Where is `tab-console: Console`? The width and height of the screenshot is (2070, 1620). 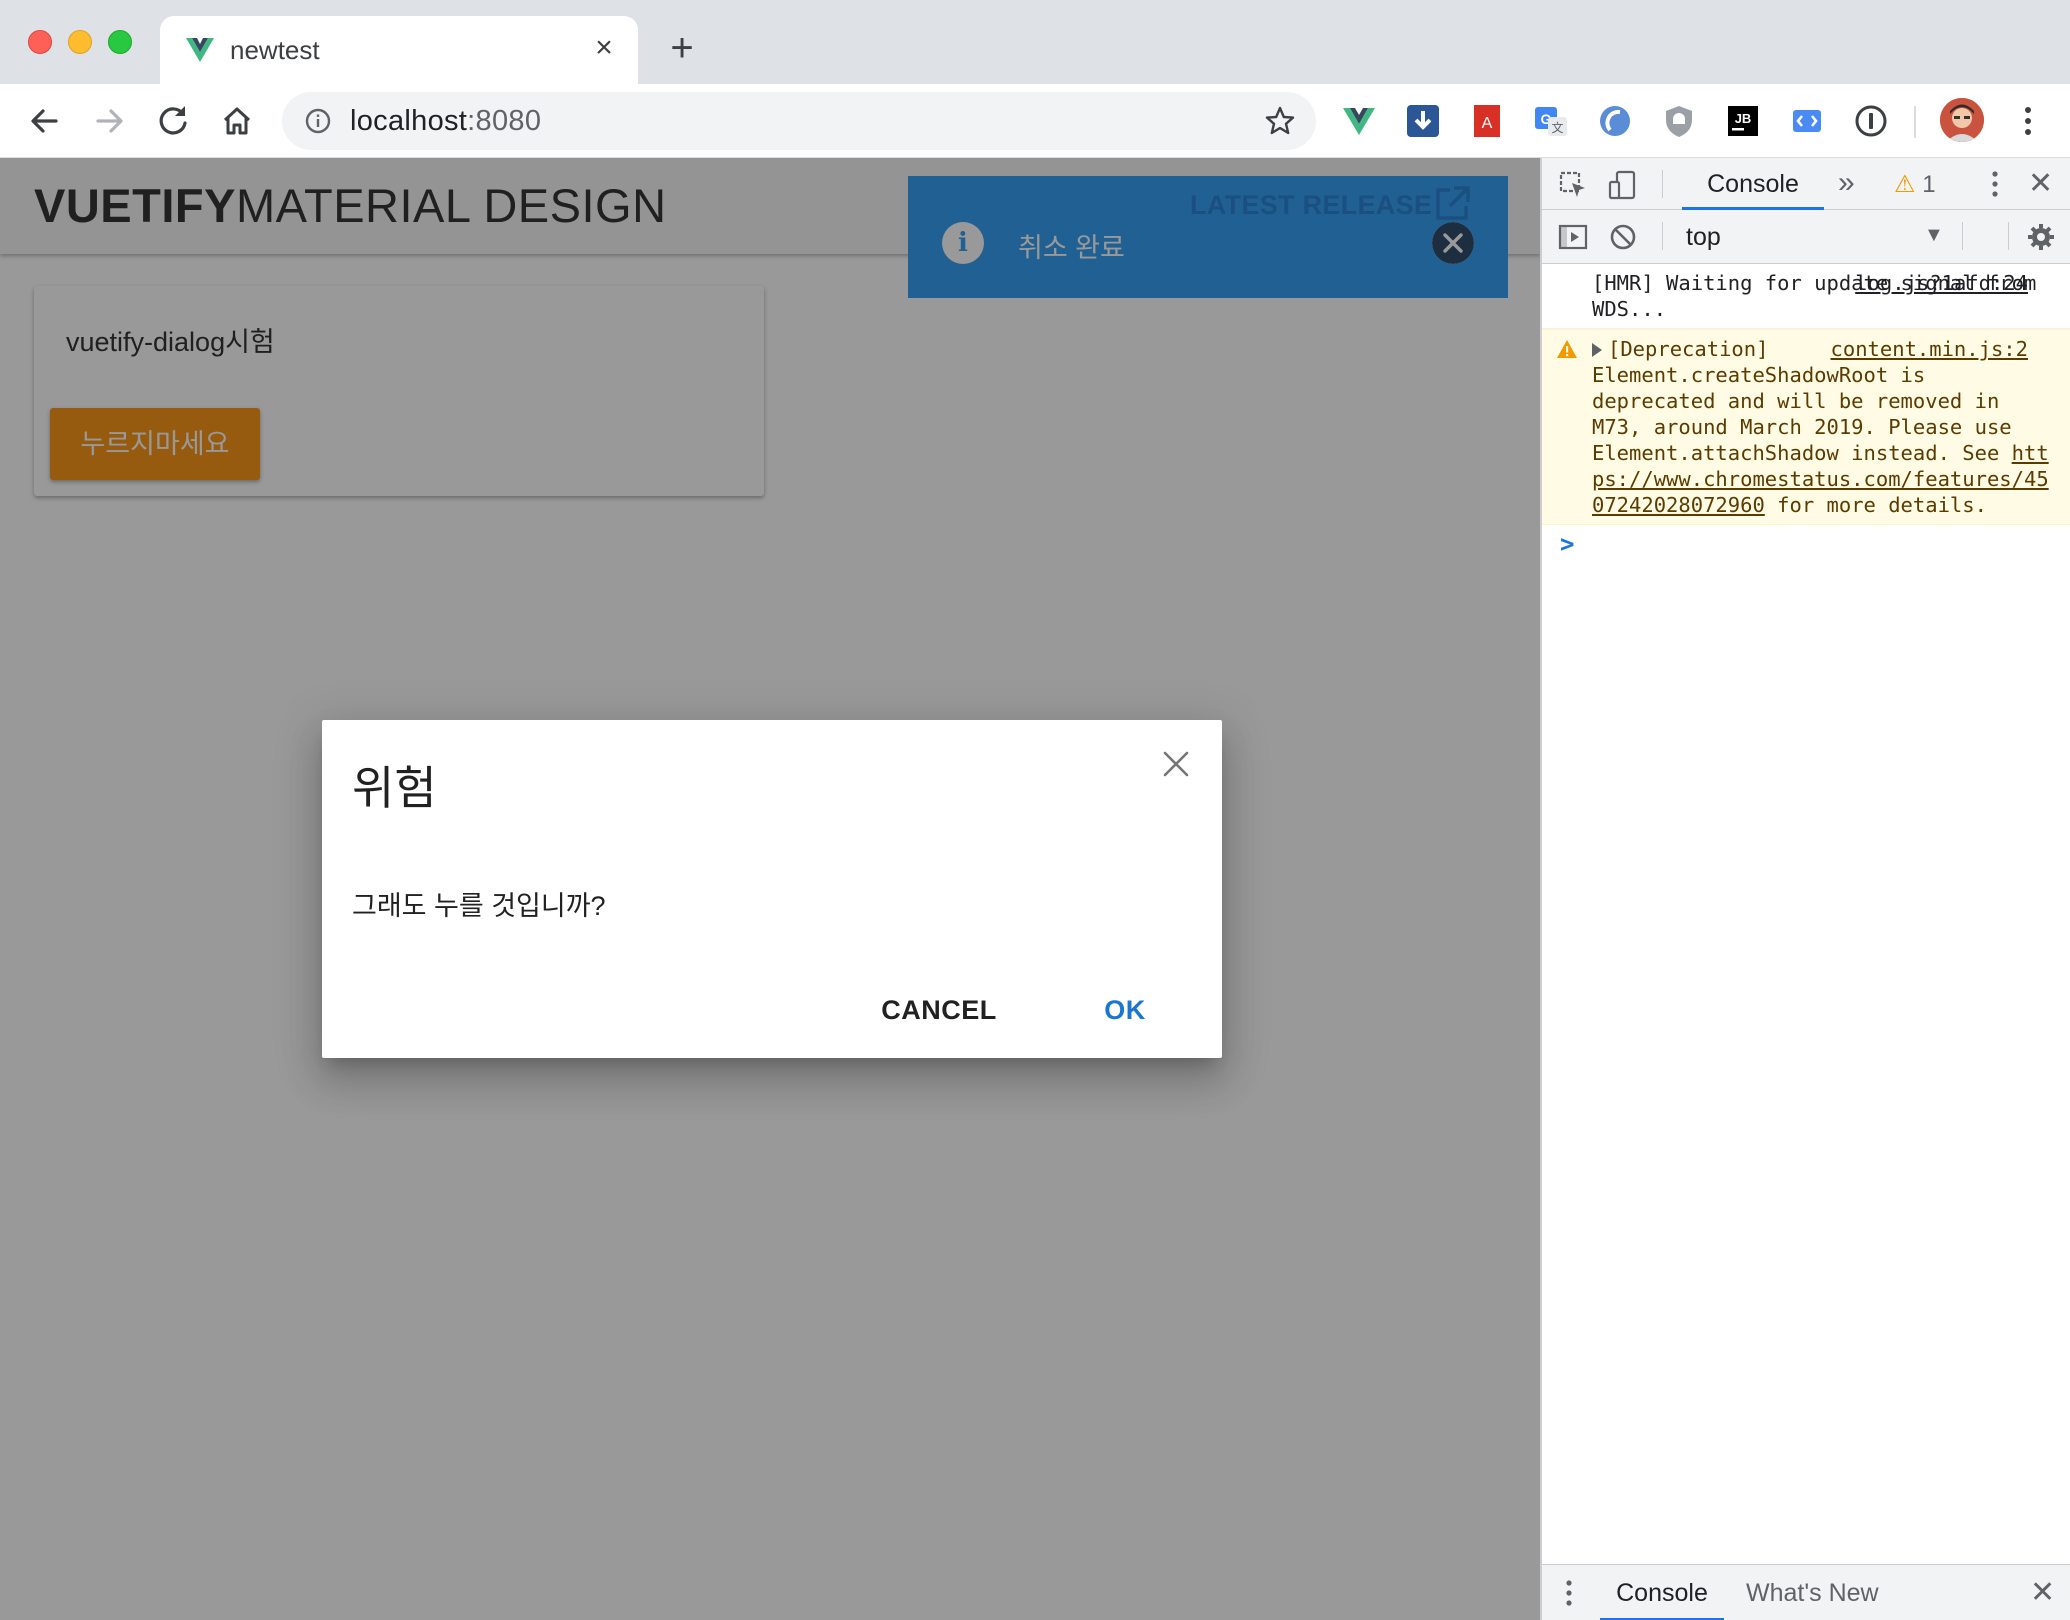 tab-console: Console is located at coordinates (1753, 184).